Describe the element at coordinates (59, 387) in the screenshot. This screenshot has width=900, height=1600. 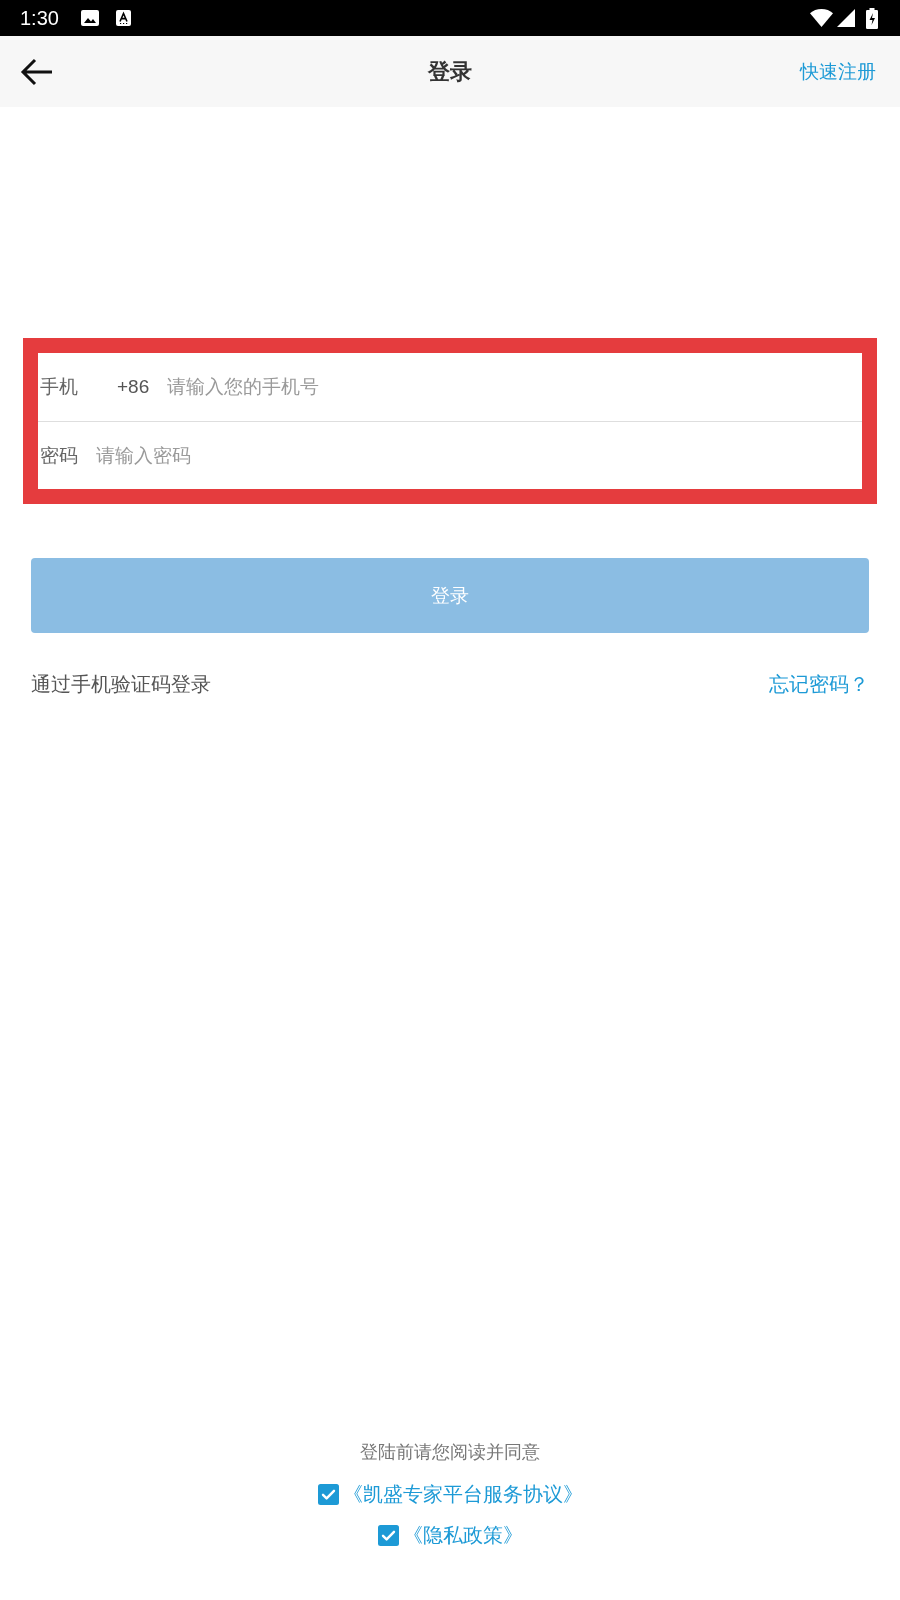
I see `field-label: 手机` at that location.